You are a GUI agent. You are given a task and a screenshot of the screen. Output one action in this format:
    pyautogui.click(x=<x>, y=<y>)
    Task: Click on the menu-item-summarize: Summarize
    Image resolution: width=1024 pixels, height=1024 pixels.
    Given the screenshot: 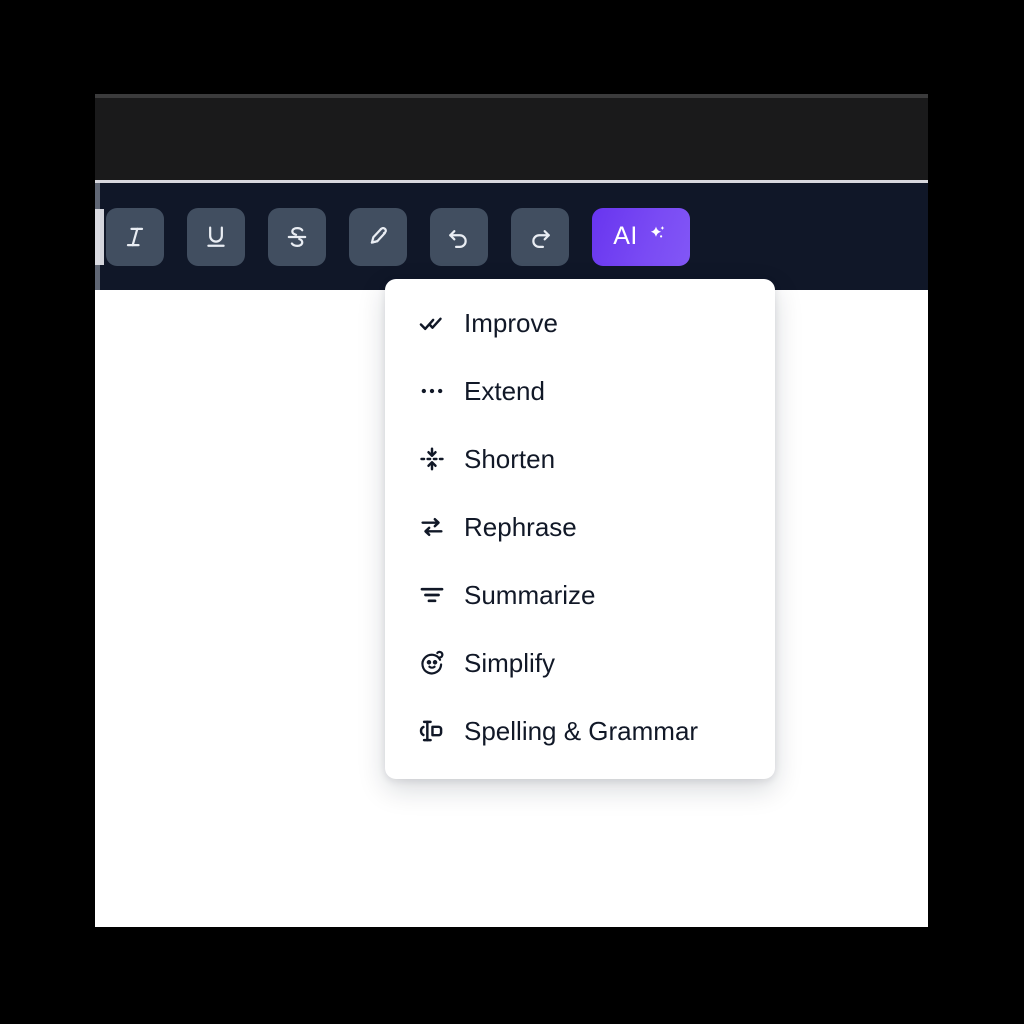 What is the action you would take?
    pyautogui.click(x=580, y=595)
    